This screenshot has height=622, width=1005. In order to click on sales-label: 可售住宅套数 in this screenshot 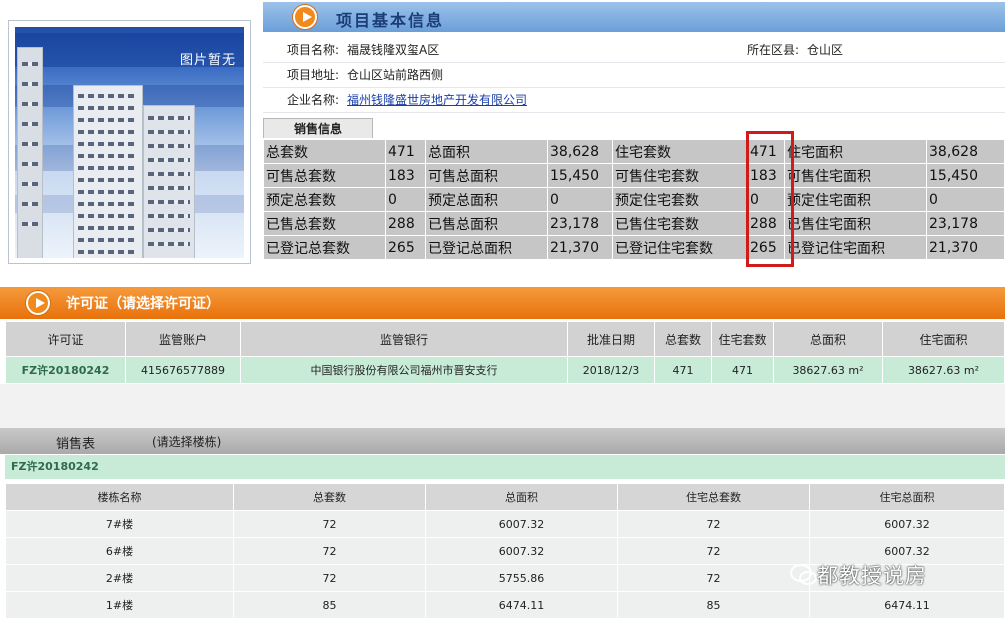, I will do `click(680, 175)`.